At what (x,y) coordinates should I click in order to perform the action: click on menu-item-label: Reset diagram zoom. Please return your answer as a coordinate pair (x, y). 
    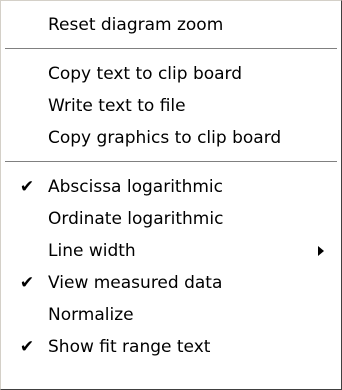
    Looking at the image, I should click on (136, 25).